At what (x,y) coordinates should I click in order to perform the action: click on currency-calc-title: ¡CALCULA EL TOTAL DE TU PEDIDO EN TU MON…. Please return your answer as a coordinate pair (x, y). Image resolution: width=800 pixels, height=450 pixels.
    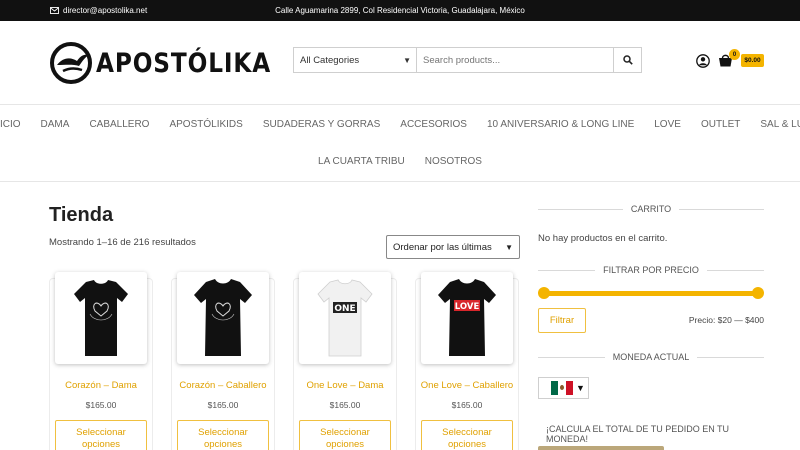
    Looking at the image, I should click on (651, 434).